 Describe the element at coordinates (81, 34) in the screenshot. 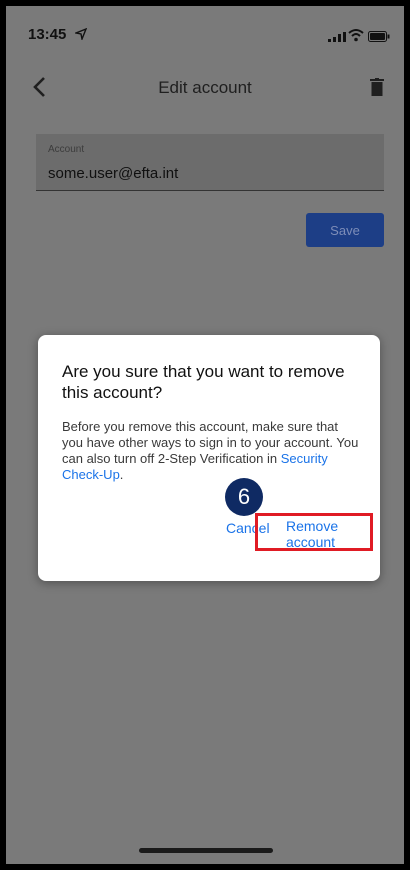

I see `location-icon` at that location.